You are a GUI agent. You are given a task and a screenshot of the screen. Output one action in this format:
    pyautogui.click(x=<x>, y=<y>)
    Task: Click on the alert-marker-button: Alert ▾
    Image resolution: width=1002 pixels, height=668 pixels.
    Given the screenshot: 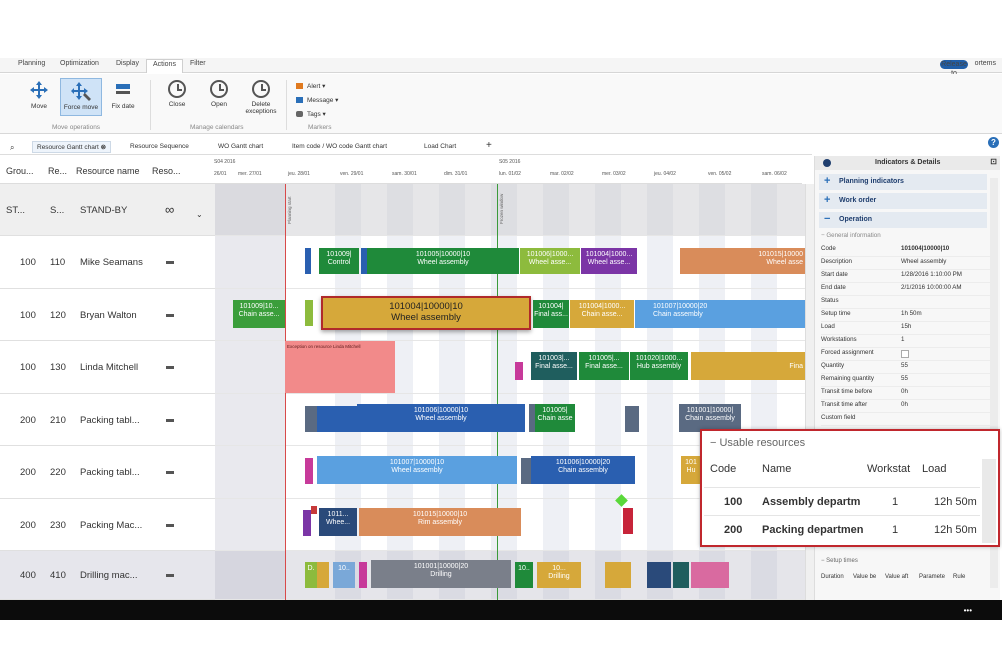 What is the action you would take?
    pyautogui.click(x=310, y=86)
    